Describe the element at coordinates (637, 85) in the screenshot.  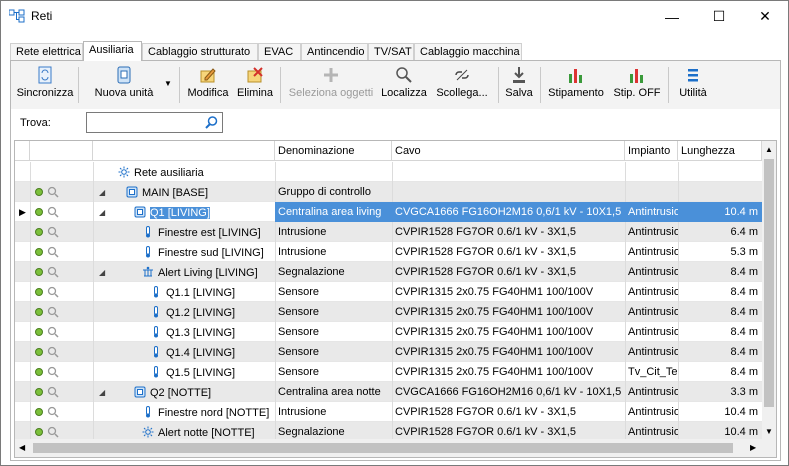
I see `printing-off-button: Stip. OFF` at that location.